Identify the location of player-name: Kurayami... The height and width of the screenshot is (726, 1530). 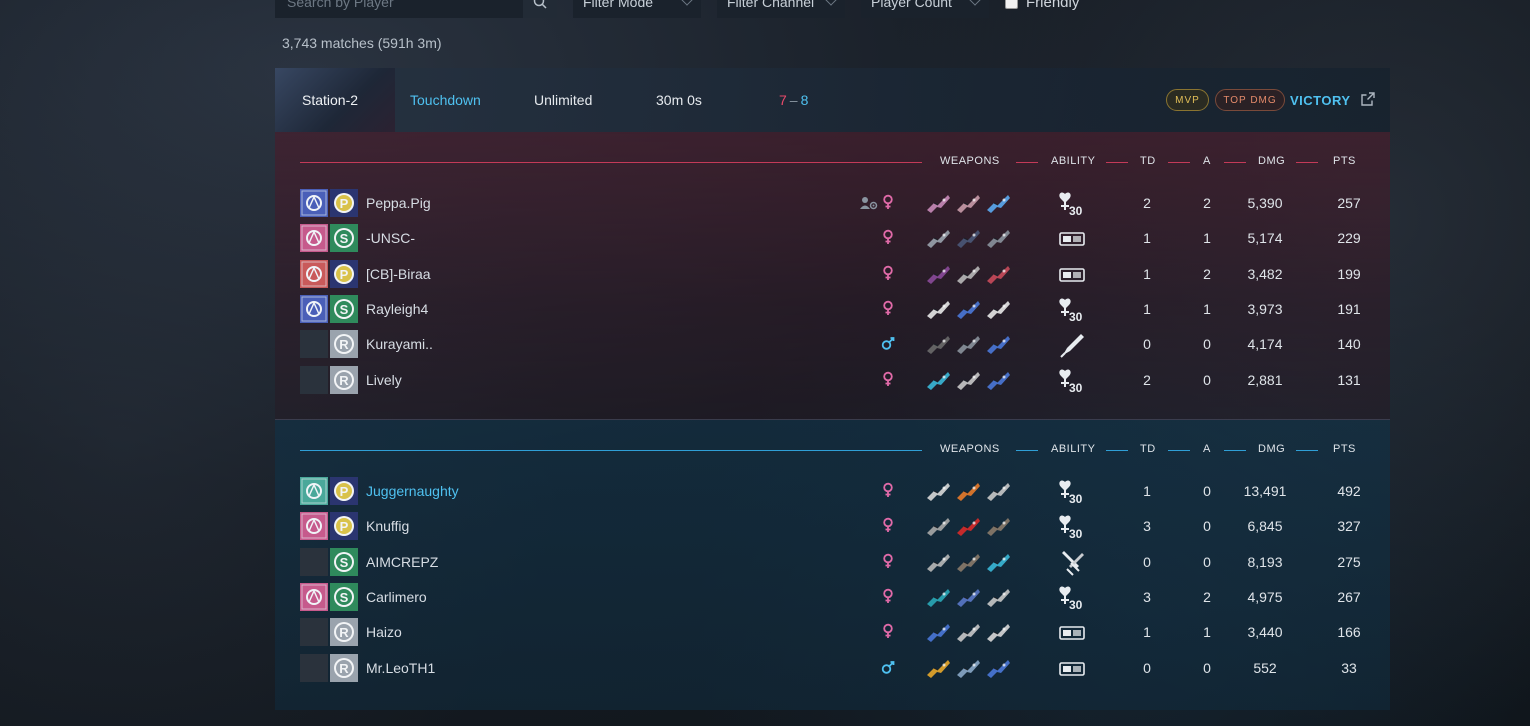
(399, 344).